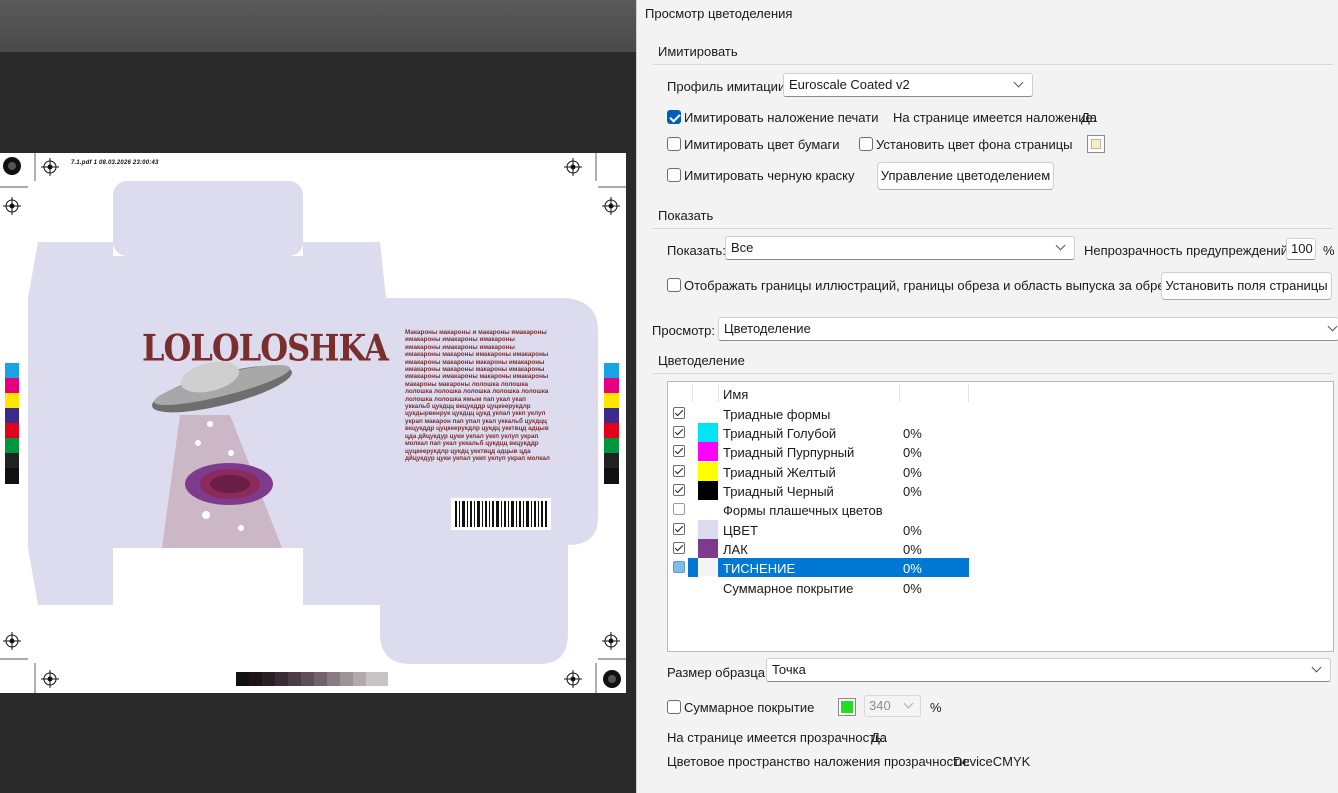 The image size is (1338, 793). What do you see at coordinates (115, 163) in the screenshot?
I see `slug-info: 7.1.pdf 1 08.03.2026 23:00:43` at bounding box center [115, 163].